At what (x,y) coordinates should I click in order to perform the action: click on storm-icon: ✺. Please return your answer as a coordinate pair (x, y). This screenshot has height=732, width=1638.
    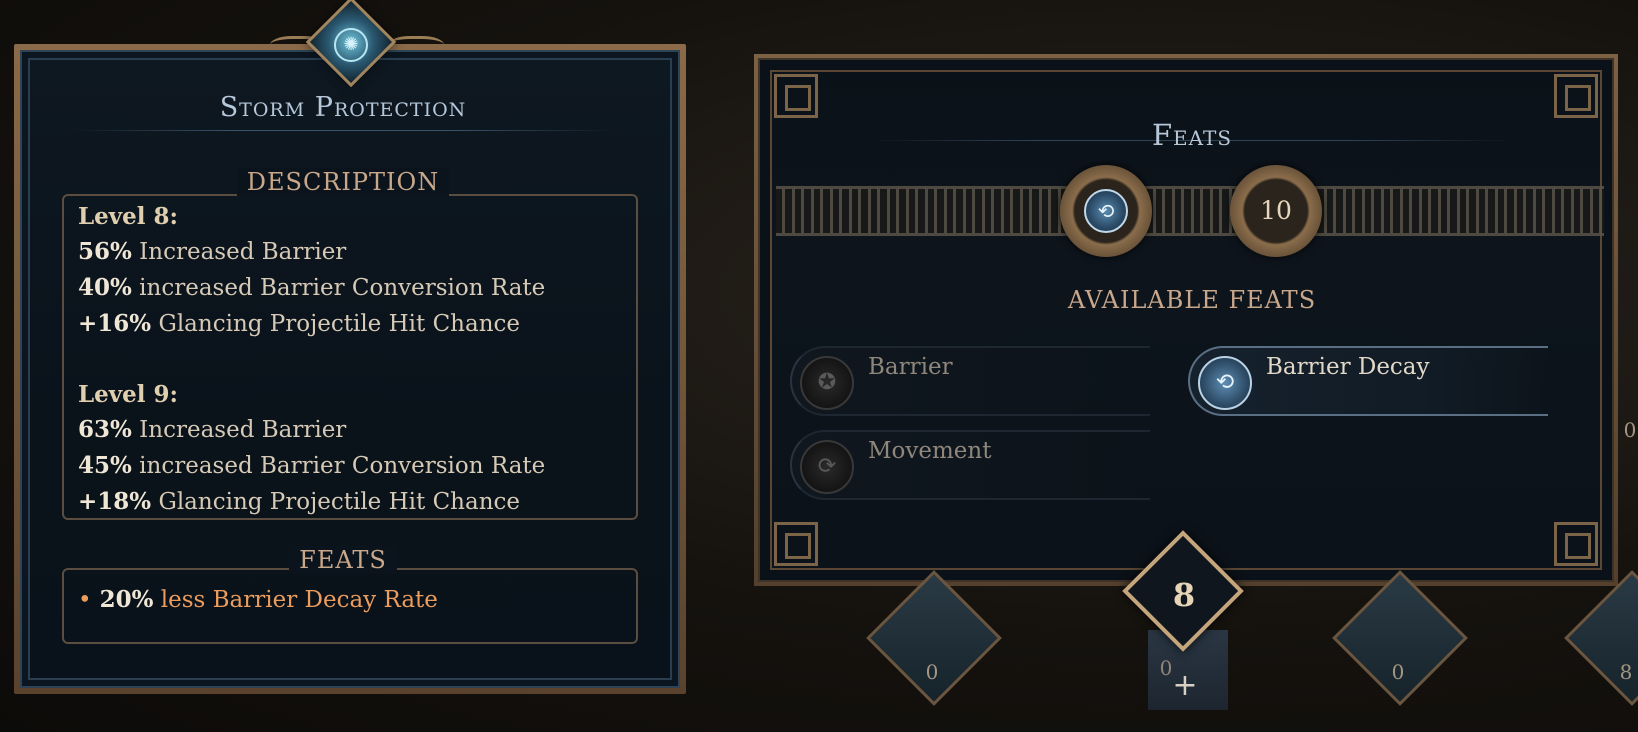
    Looking at the image, I should click on (351, 45).